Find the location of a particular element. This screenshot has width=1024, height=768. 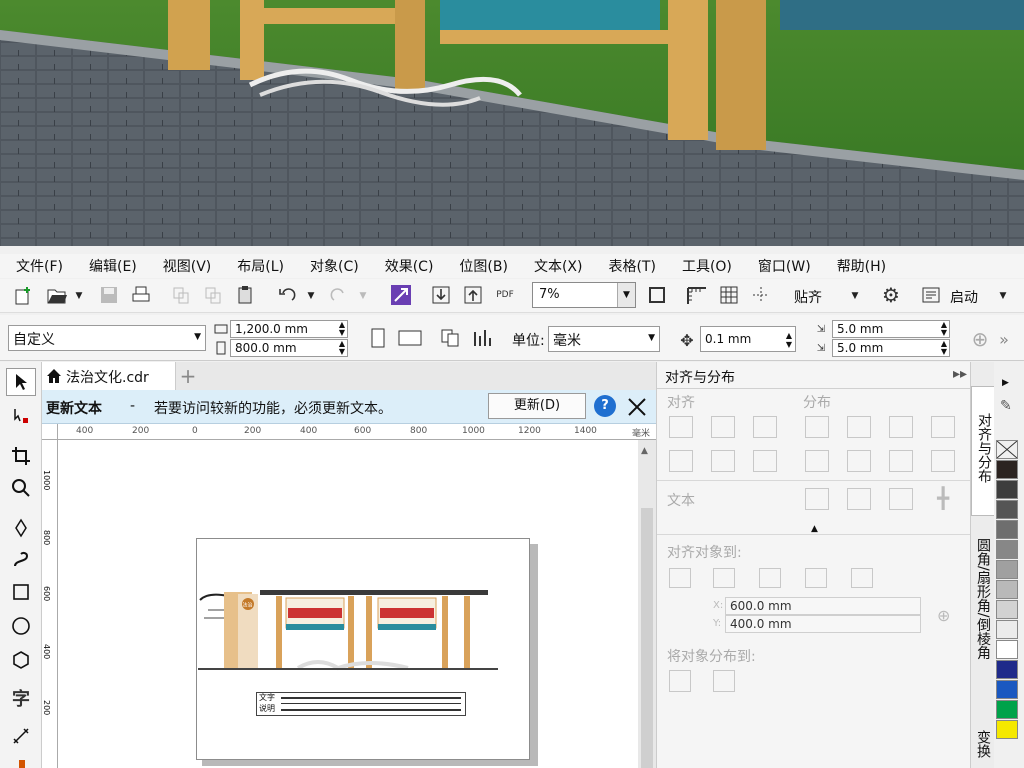

zoom-tool-icon is located at coordinates (21, 488).